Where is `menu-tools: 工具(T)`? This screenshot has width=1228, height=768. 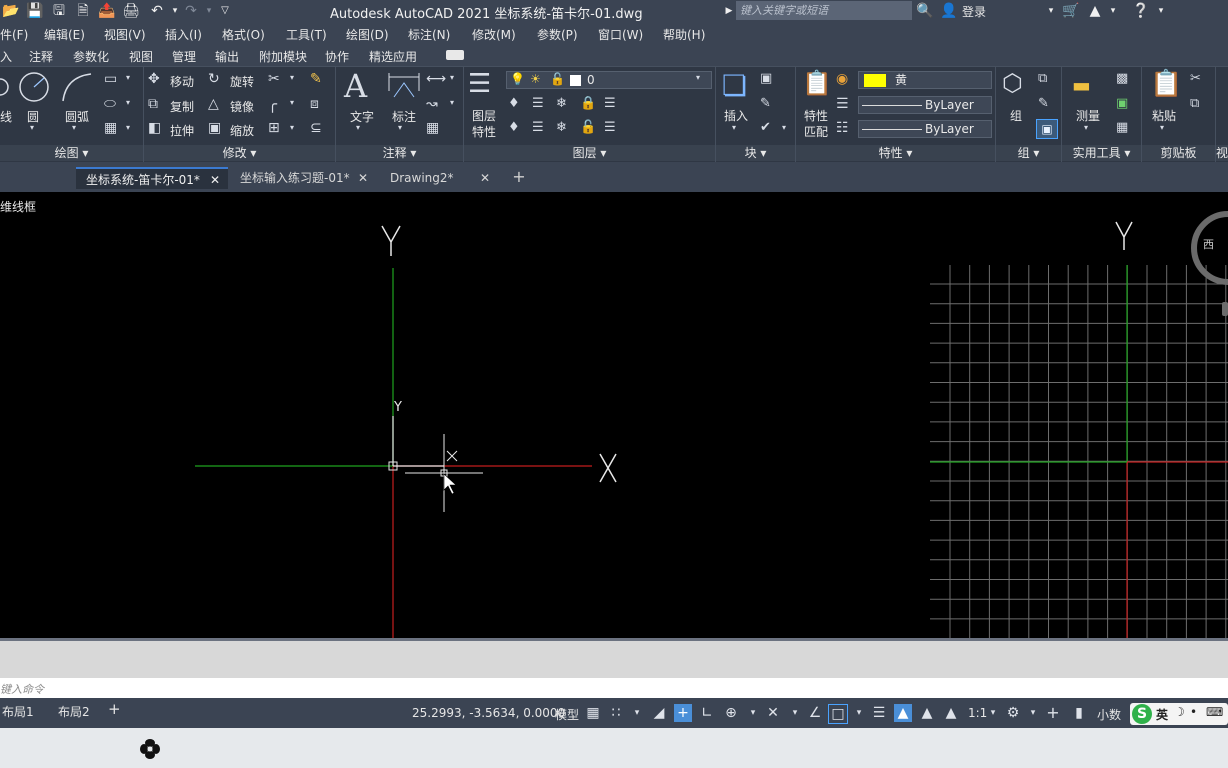 menu-tools: 工具(T) is located at coordinates (306, 34).